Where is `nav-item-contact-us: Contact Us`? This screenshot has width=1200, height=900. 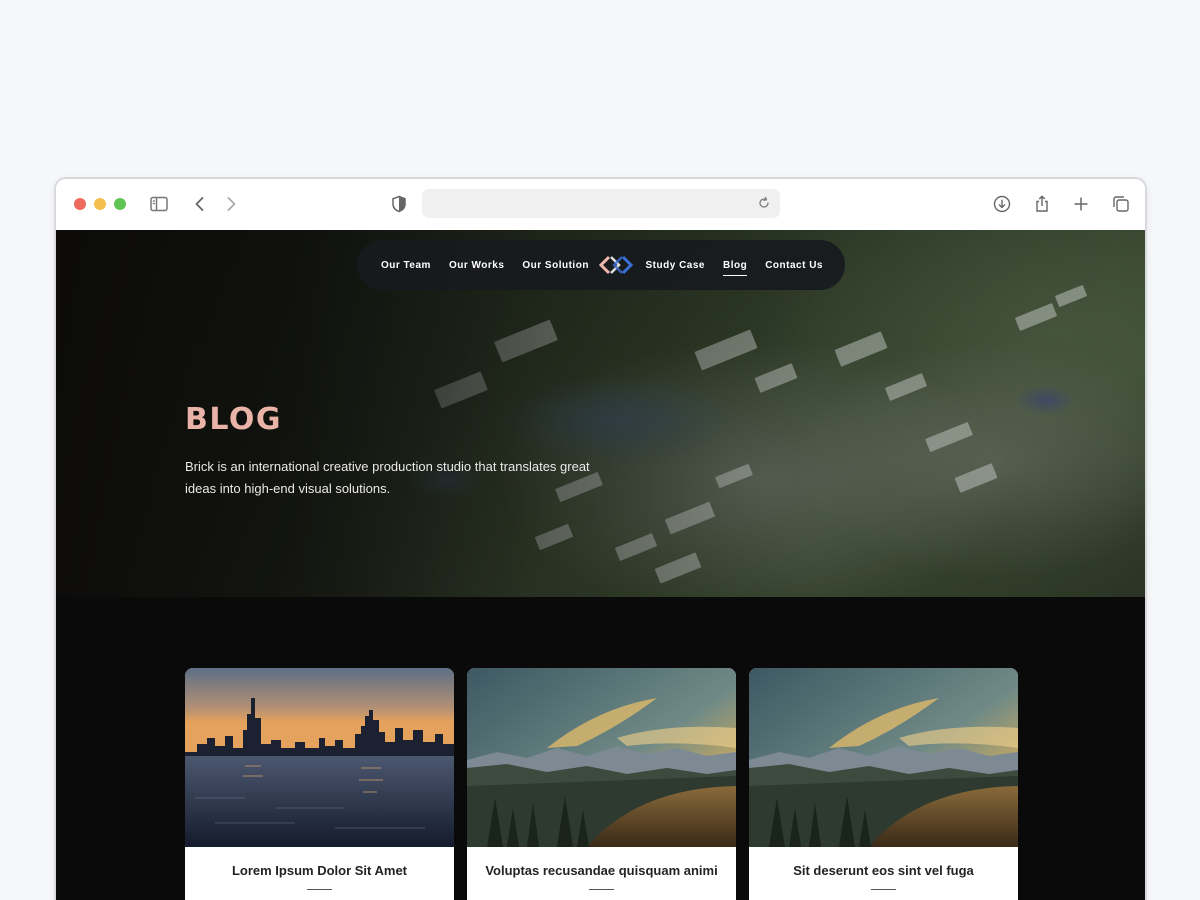 nav-item-contact-us: Contact Us is located at coordinates (794, 265).